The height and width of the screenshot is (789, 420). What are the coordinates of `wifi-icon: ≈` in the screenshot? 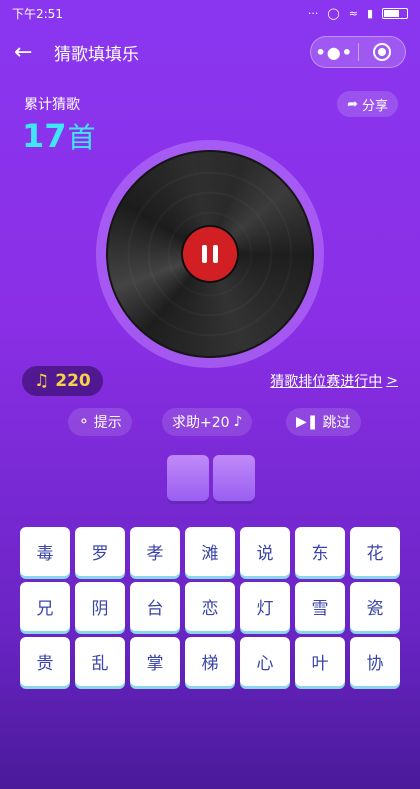 It's located at (353, 13).